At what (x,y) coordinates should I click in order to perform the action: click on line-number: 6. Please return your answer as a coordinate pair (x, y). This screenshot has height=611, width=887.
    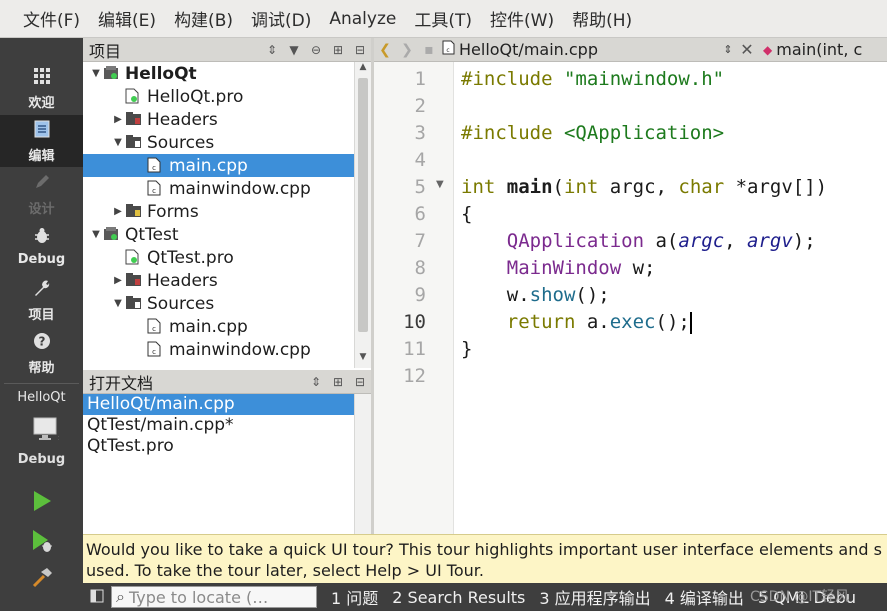
    Looking at the image, I should click on (400, 214).